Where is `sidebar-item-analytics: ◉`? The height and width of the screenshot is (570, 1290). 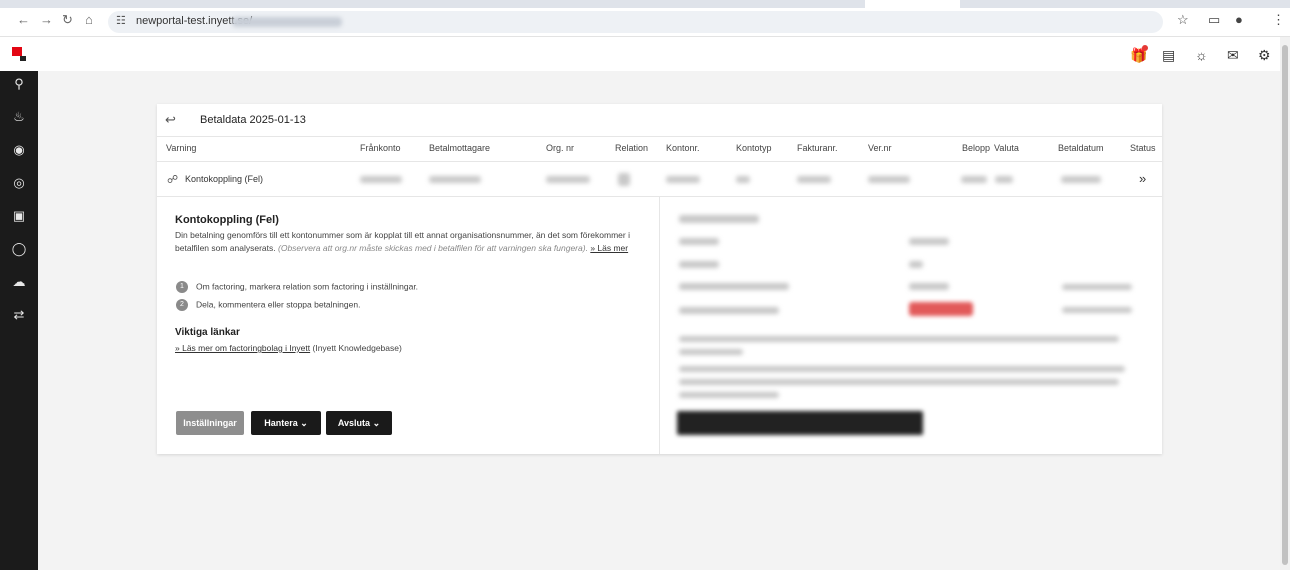
sidebar-item-analytics: ◉ is located at coordinates (19, 150).